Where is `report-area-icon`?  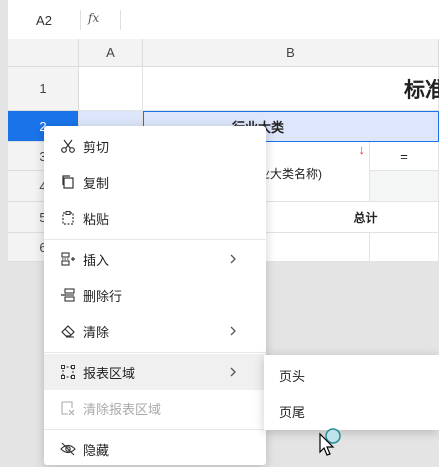 report-area-icon is located at coordinates (68, 372).